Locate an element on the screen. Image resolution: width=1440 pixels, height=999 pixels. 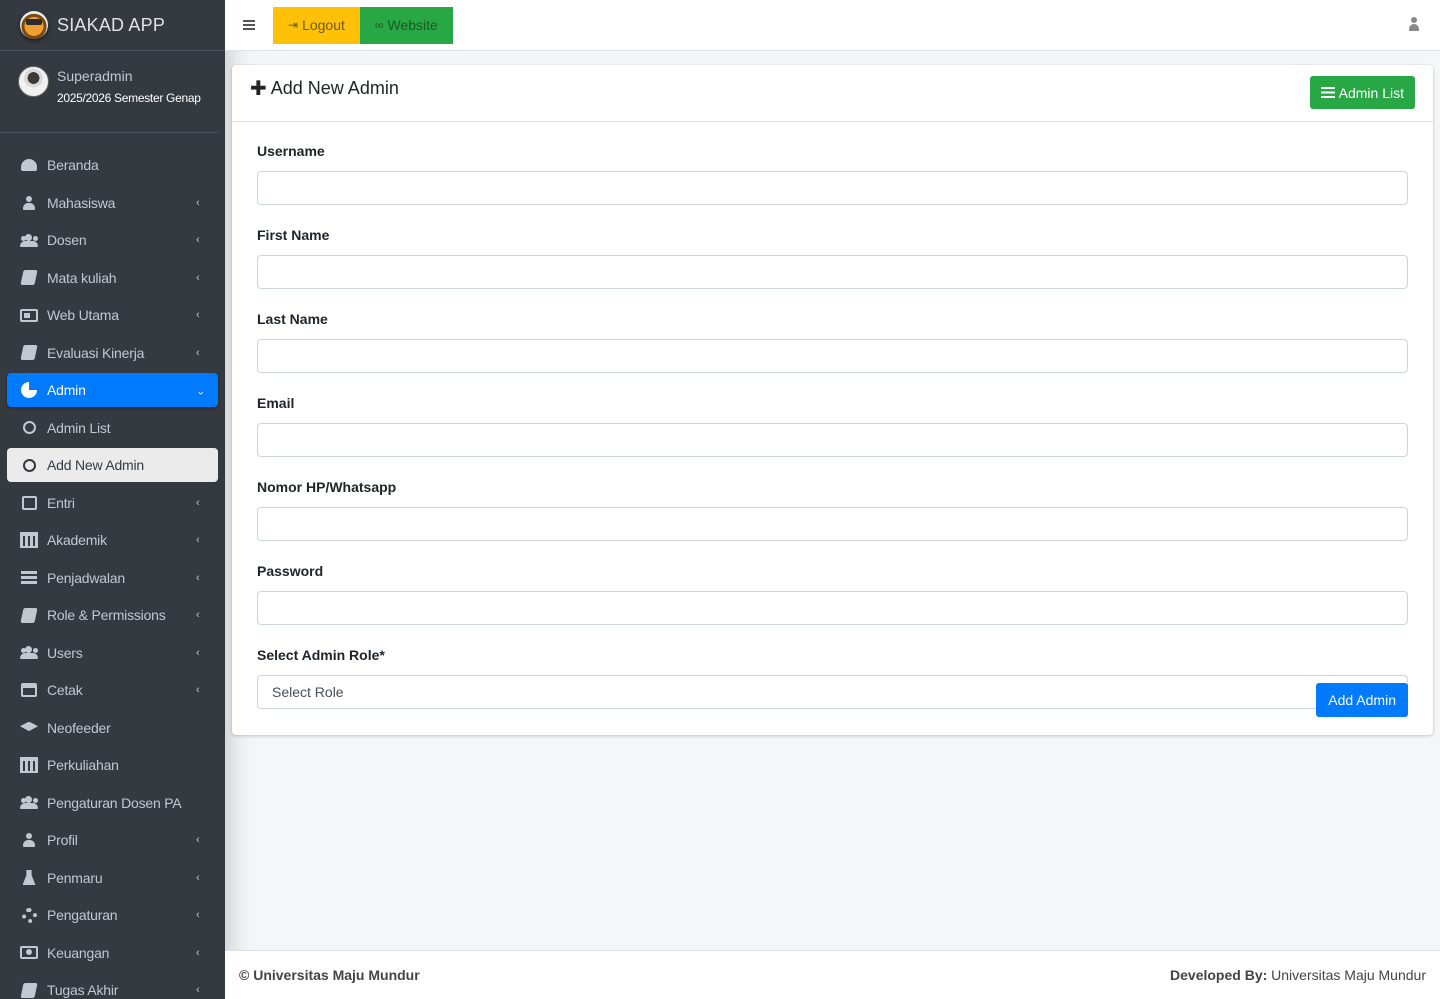
user-panel: Superadmin 2025/2026 Semester Genap is located at coordinates (109, 92).